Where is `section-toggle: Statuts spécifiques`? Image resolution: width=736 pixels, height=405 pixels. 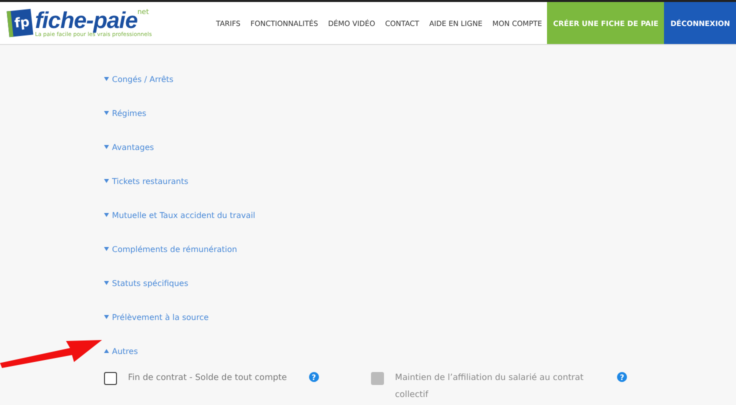
section-toggle: Statuts spécifiques is located at coordinates (146, 283).